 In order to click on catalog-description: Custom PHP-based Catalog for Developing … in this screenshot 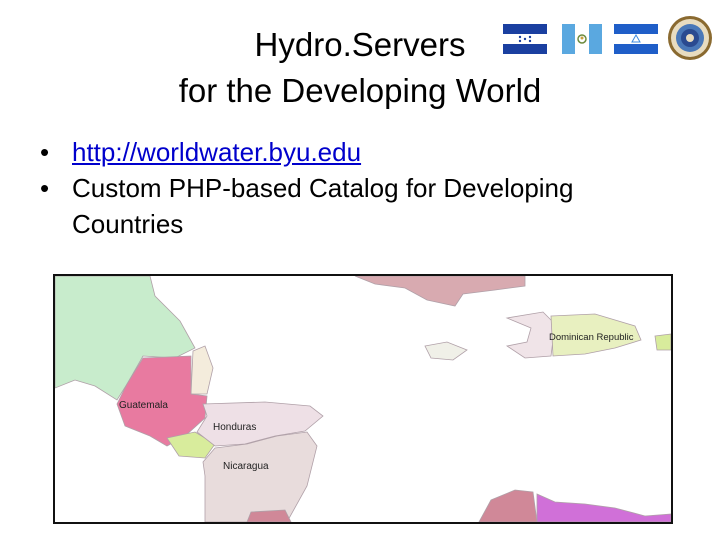, I will do `click(323, 206)`.